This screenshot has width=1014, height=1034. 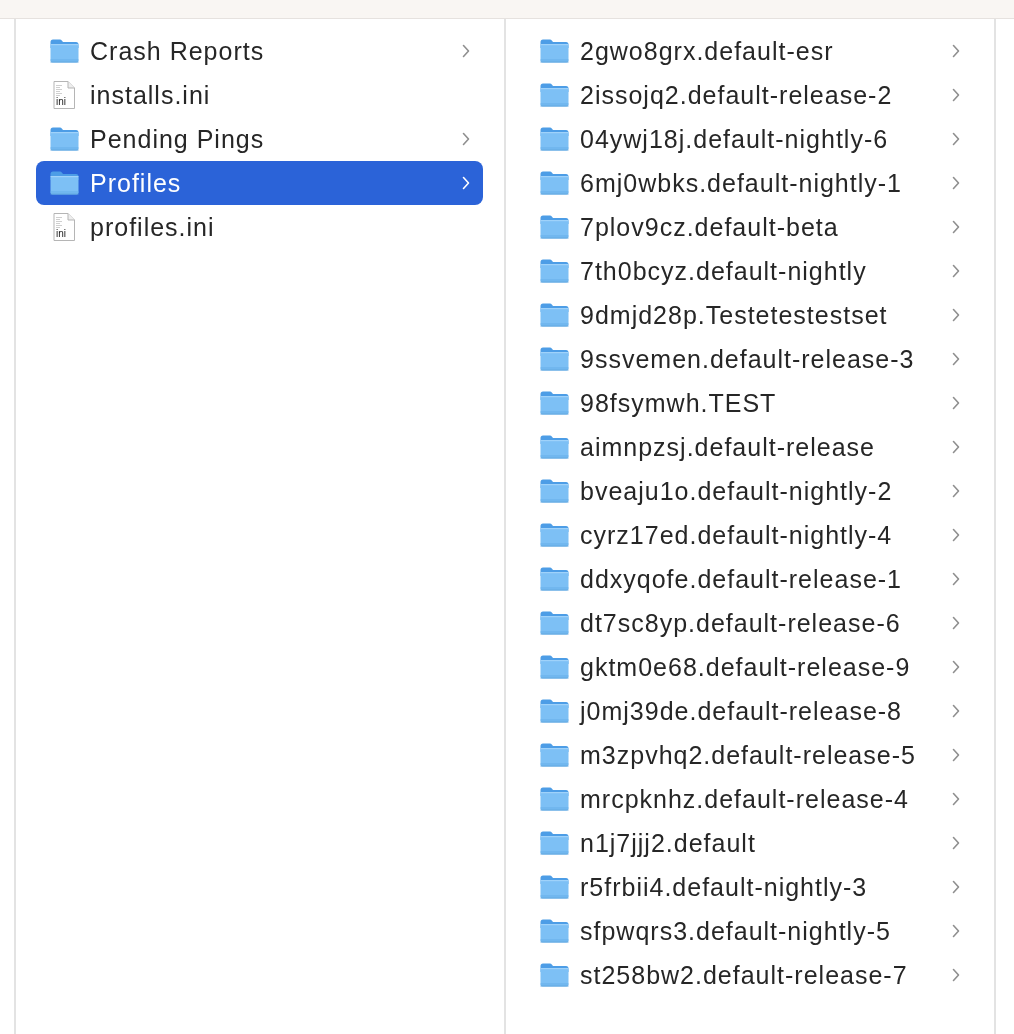 I want to click on folder-row: 9ssvemen.default-release-3, so click(x=749, y=359).